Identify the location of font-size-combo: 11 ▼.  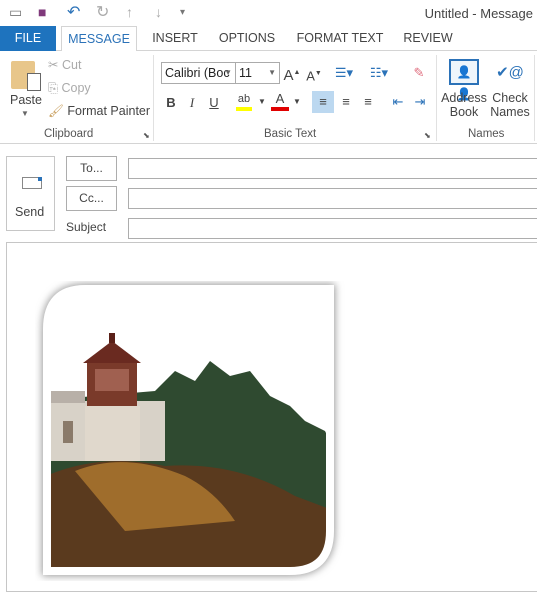
(257, 73).